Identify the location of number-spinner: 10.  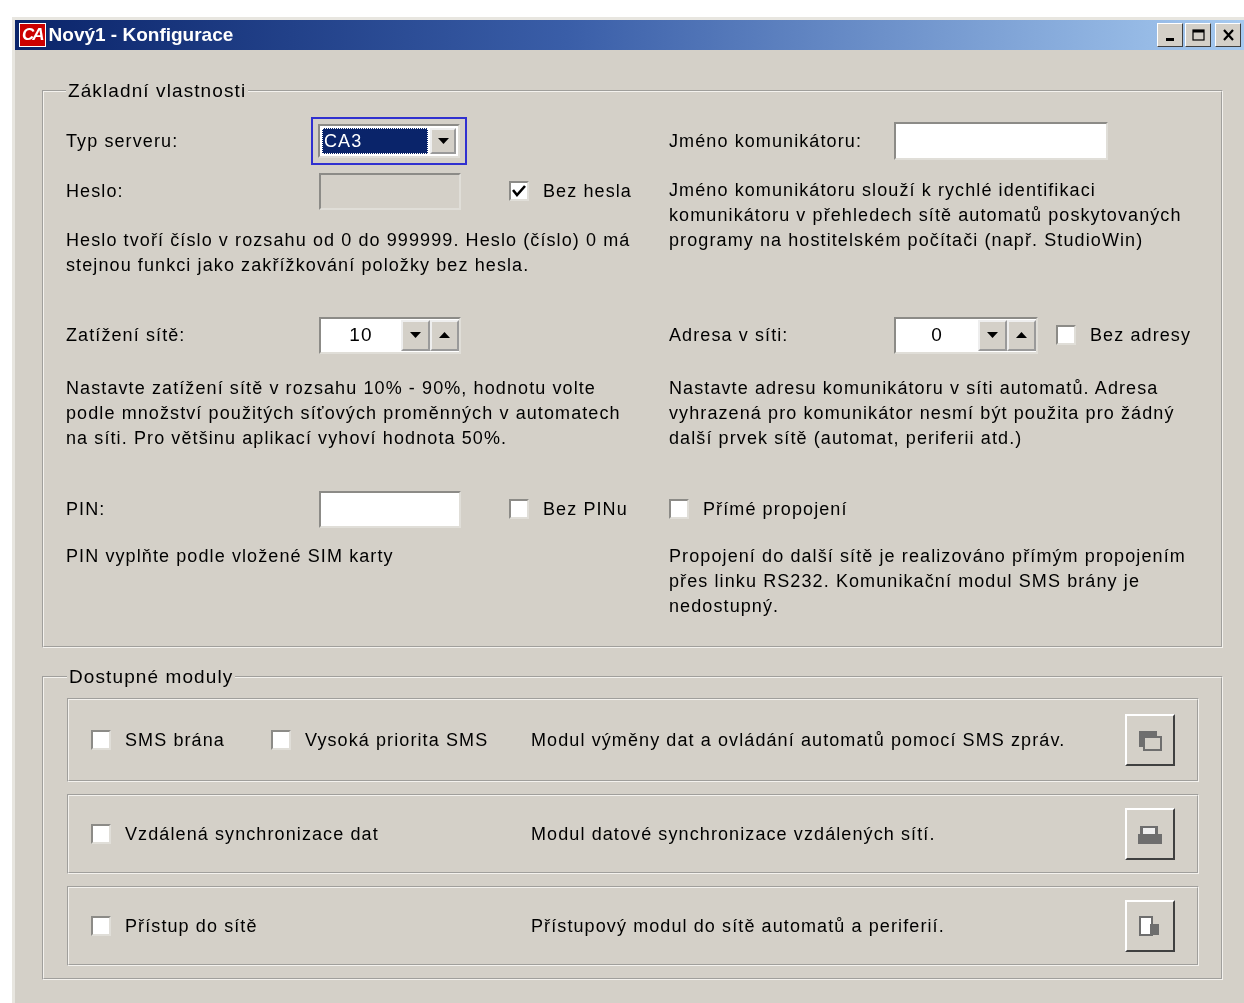
(390, 335).